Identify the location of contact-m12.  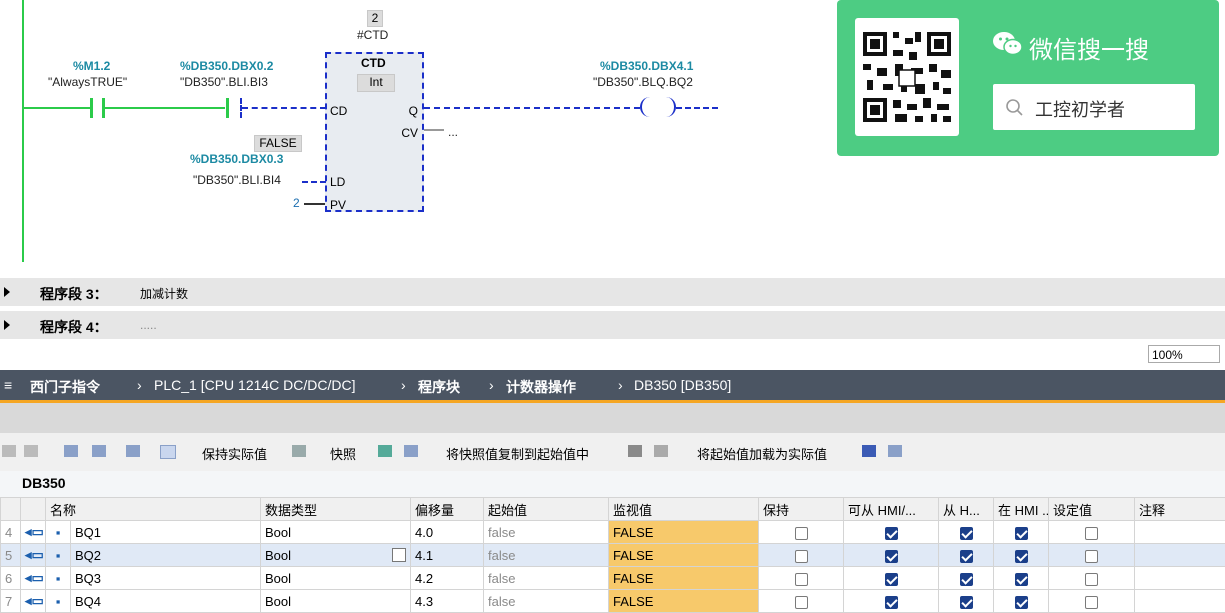
(91, 108).